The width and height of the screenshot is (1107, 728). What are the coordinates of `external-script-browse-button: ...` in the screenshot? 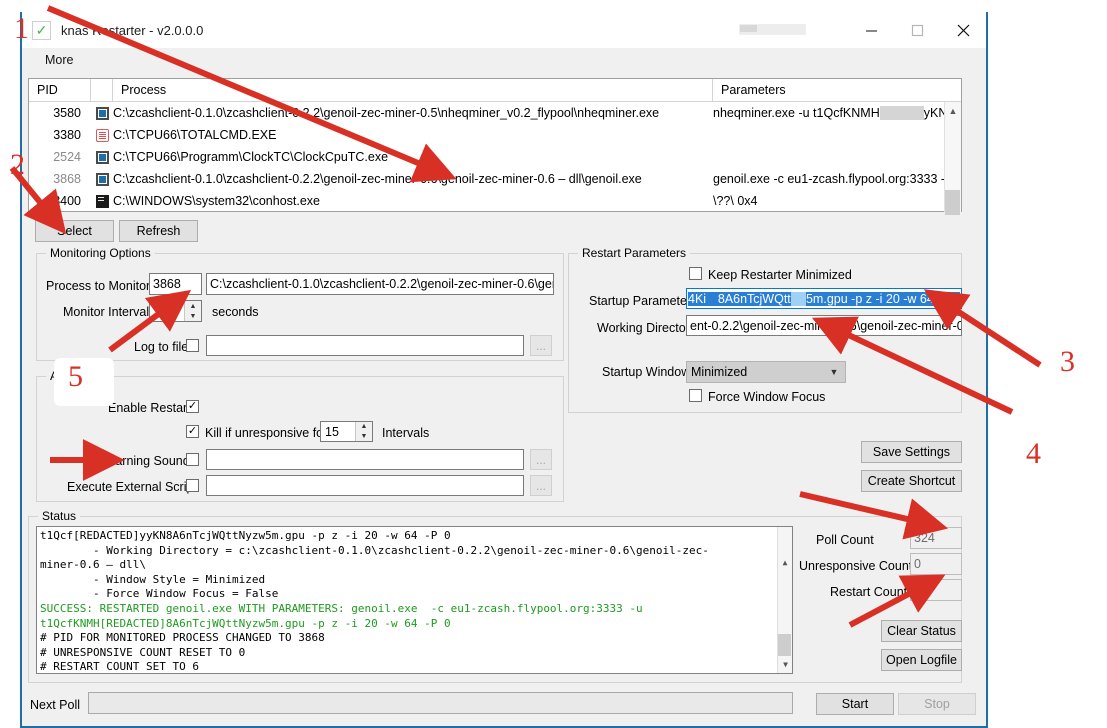 It's located at (541, 485).